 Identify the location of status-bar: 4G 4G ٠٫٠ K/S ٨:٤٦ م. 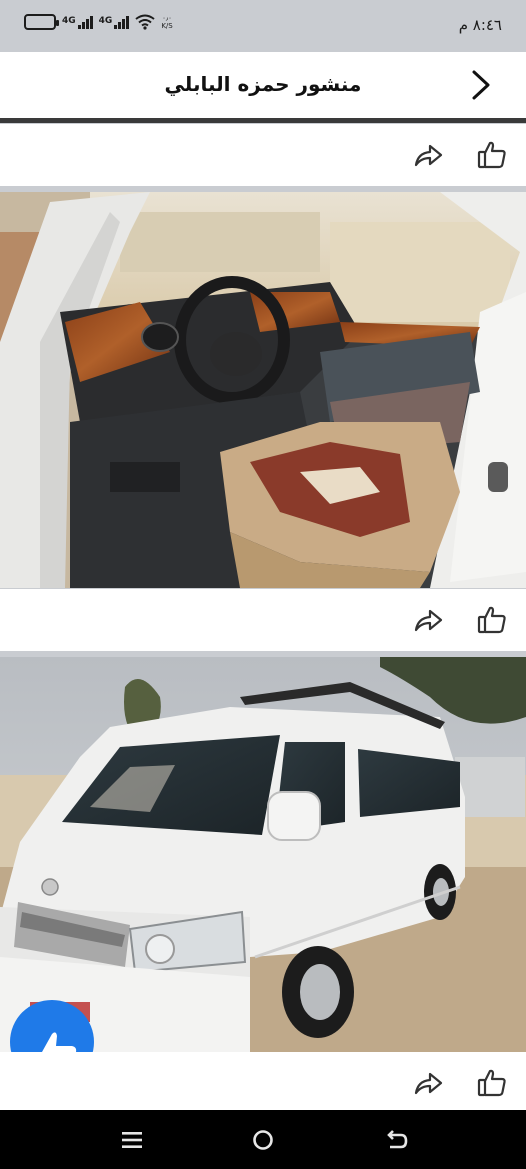
(263, 26).